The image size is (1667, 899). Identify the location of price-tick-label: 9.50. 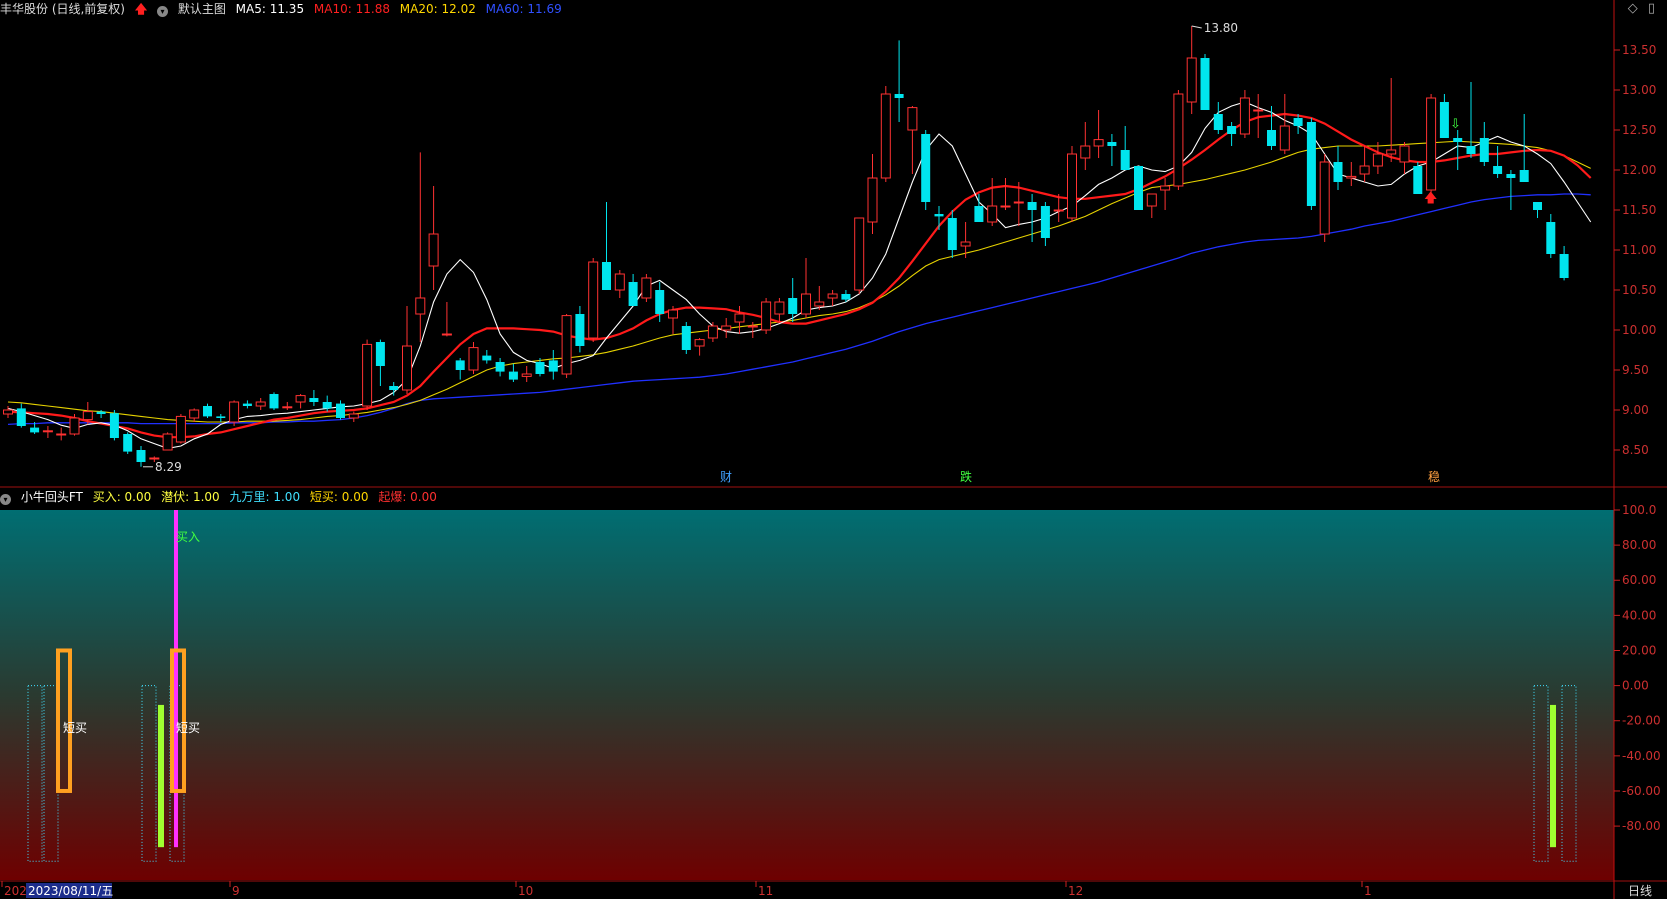
(1635, 370).